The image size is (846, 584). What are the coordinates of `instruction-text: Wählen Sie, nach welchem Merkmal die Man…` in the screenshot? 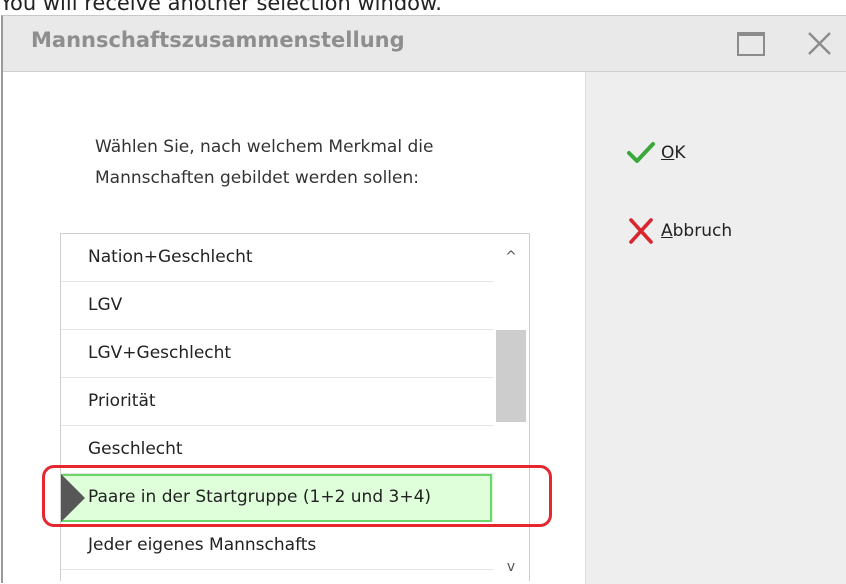 It's located at (330, 163).